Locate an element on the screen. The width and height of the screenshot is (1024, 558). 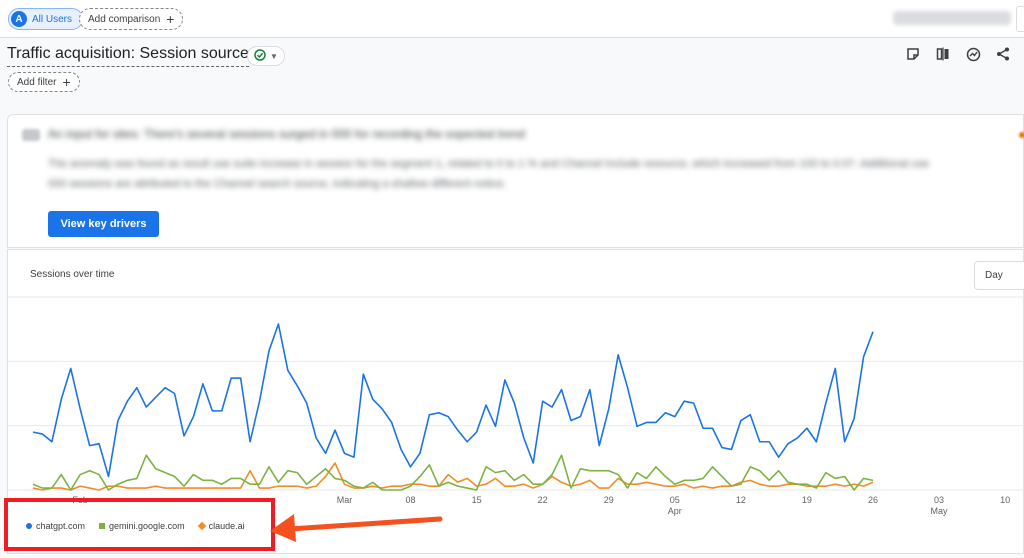
x-tick-label: 08 is located at coordinates (411, 500).